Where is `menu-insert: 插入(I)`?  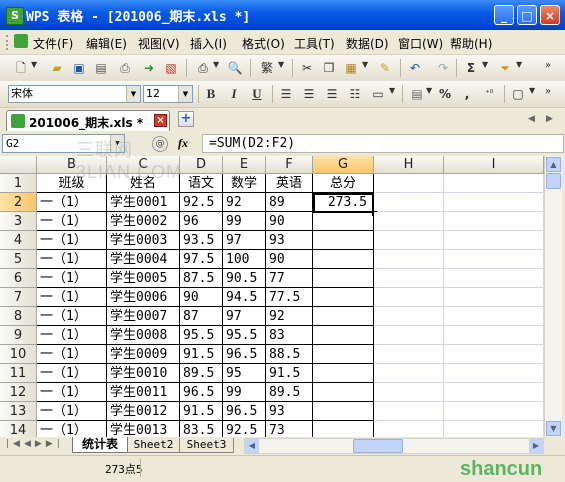
menu-insert: 插入(I) is located at coordinates (208, 43).